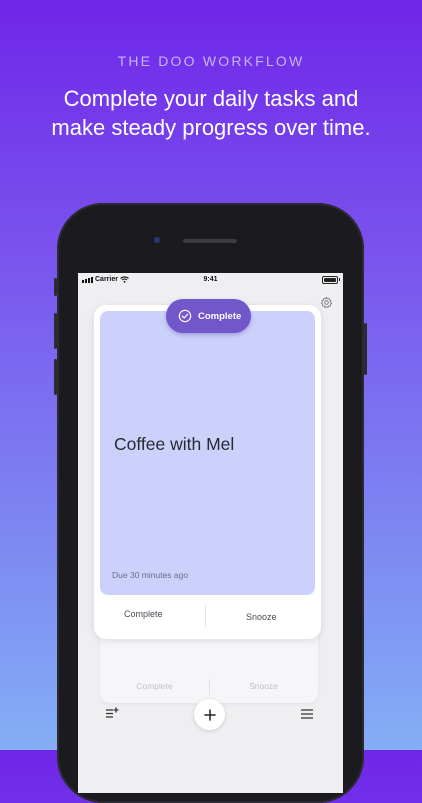  What do you see at coordinates (365, 349) in the screenshot?
I see `phone-button-right` at bounding box center [365, 349].